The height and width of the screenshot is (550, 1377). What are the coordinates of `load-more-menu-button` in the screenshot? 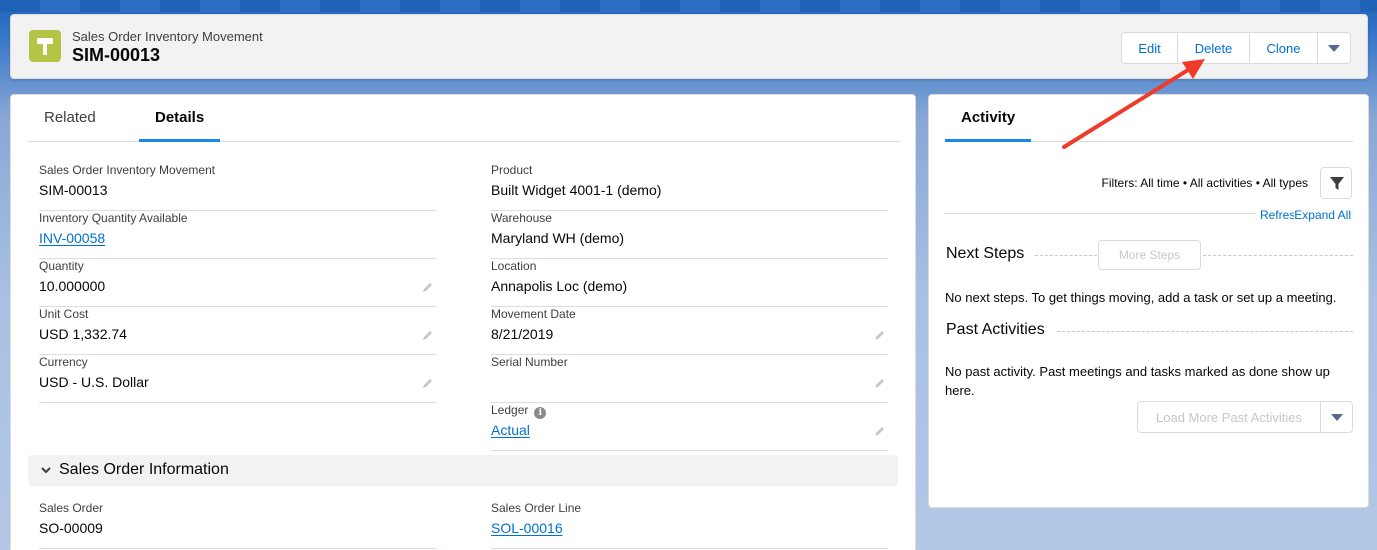 It's located at (1336, 417).